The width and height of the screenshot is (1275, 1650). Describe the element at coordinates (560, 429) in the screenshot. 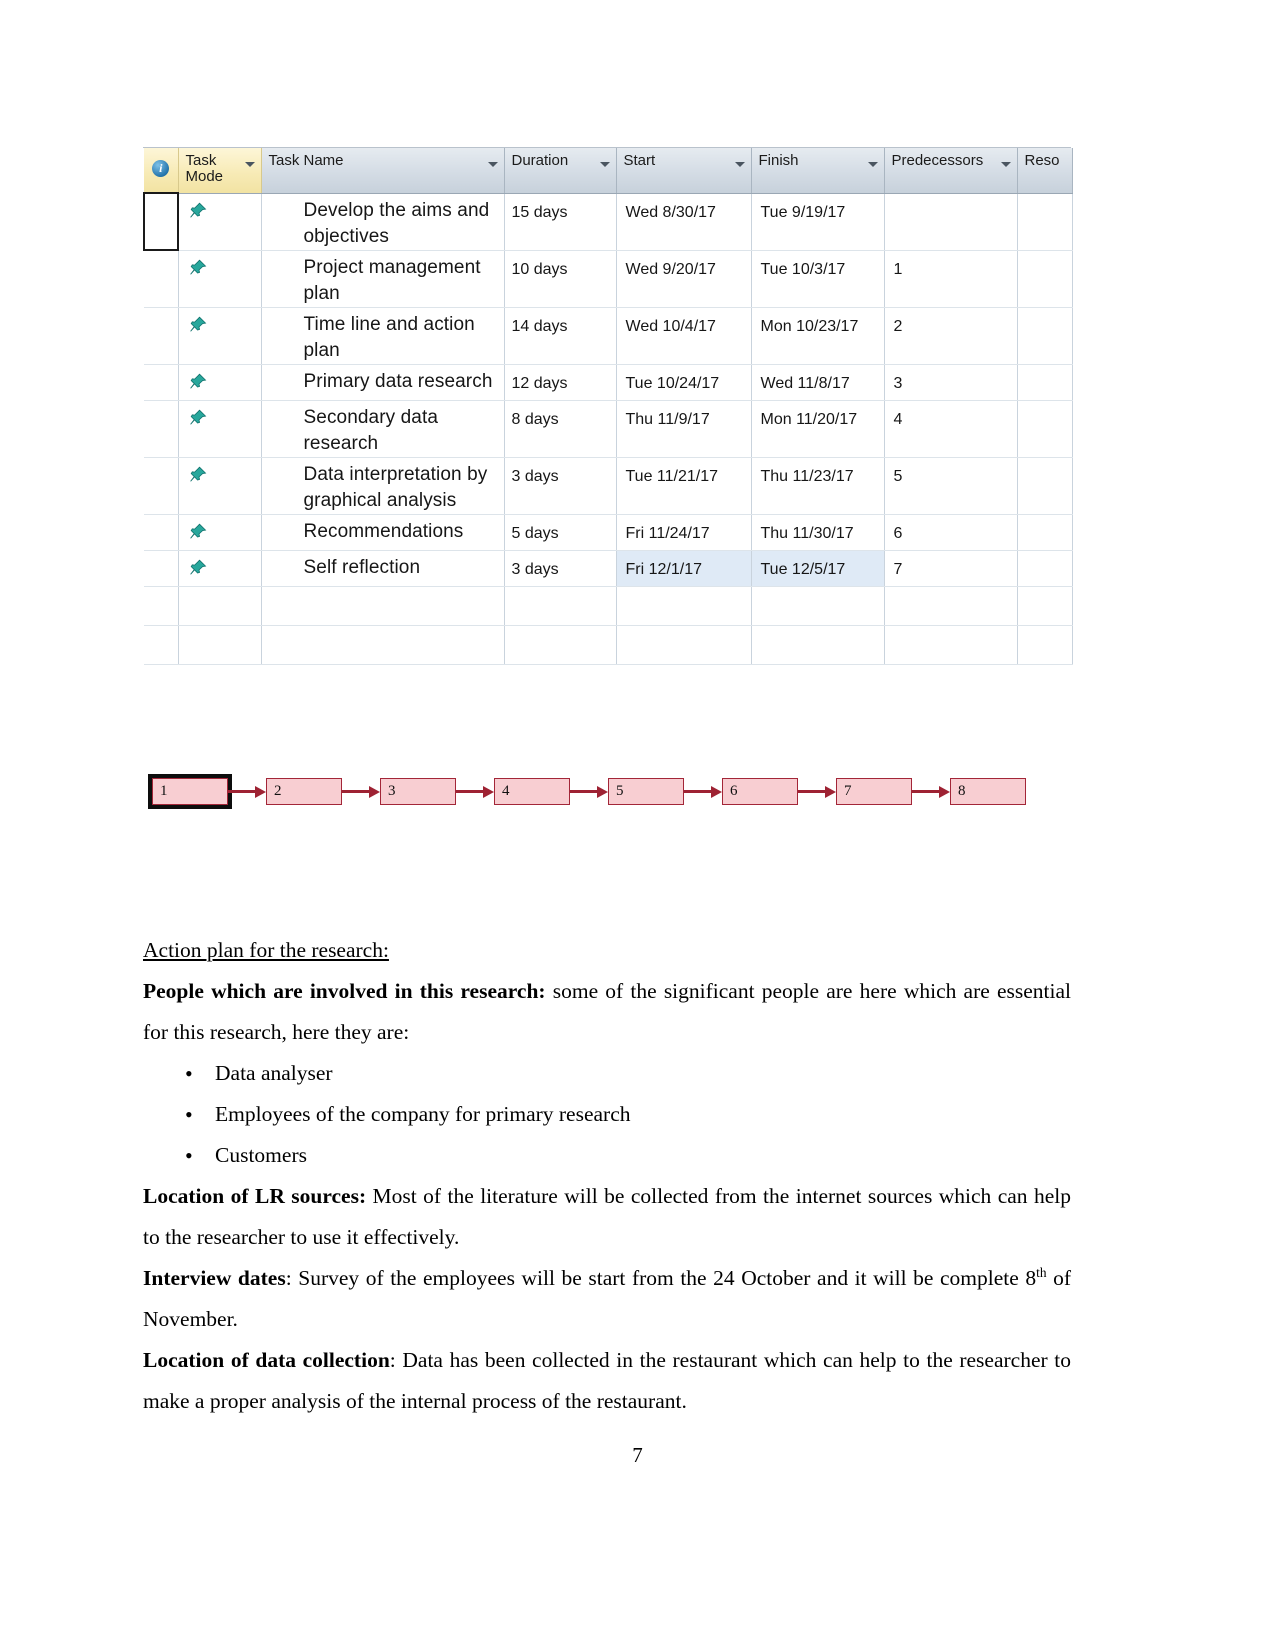

I see `duration-cell: 8 days` at that location.